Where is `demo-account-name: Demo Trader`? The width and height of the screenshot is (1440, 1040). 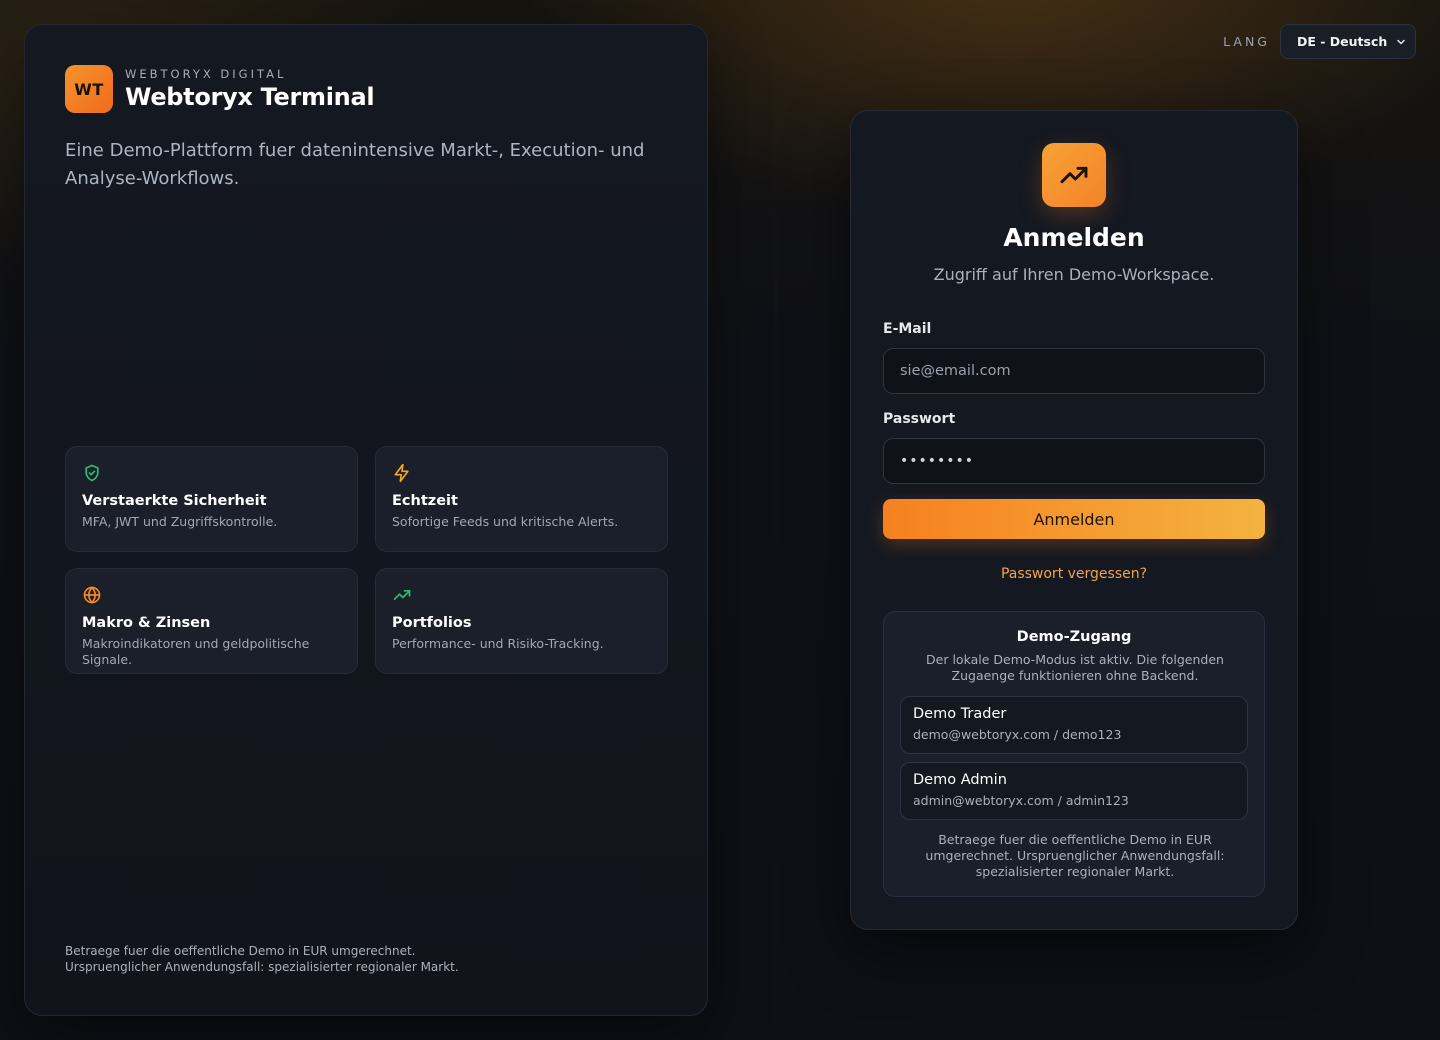
demo-account-name: Demo Trader is located at coordinates (960, 714).